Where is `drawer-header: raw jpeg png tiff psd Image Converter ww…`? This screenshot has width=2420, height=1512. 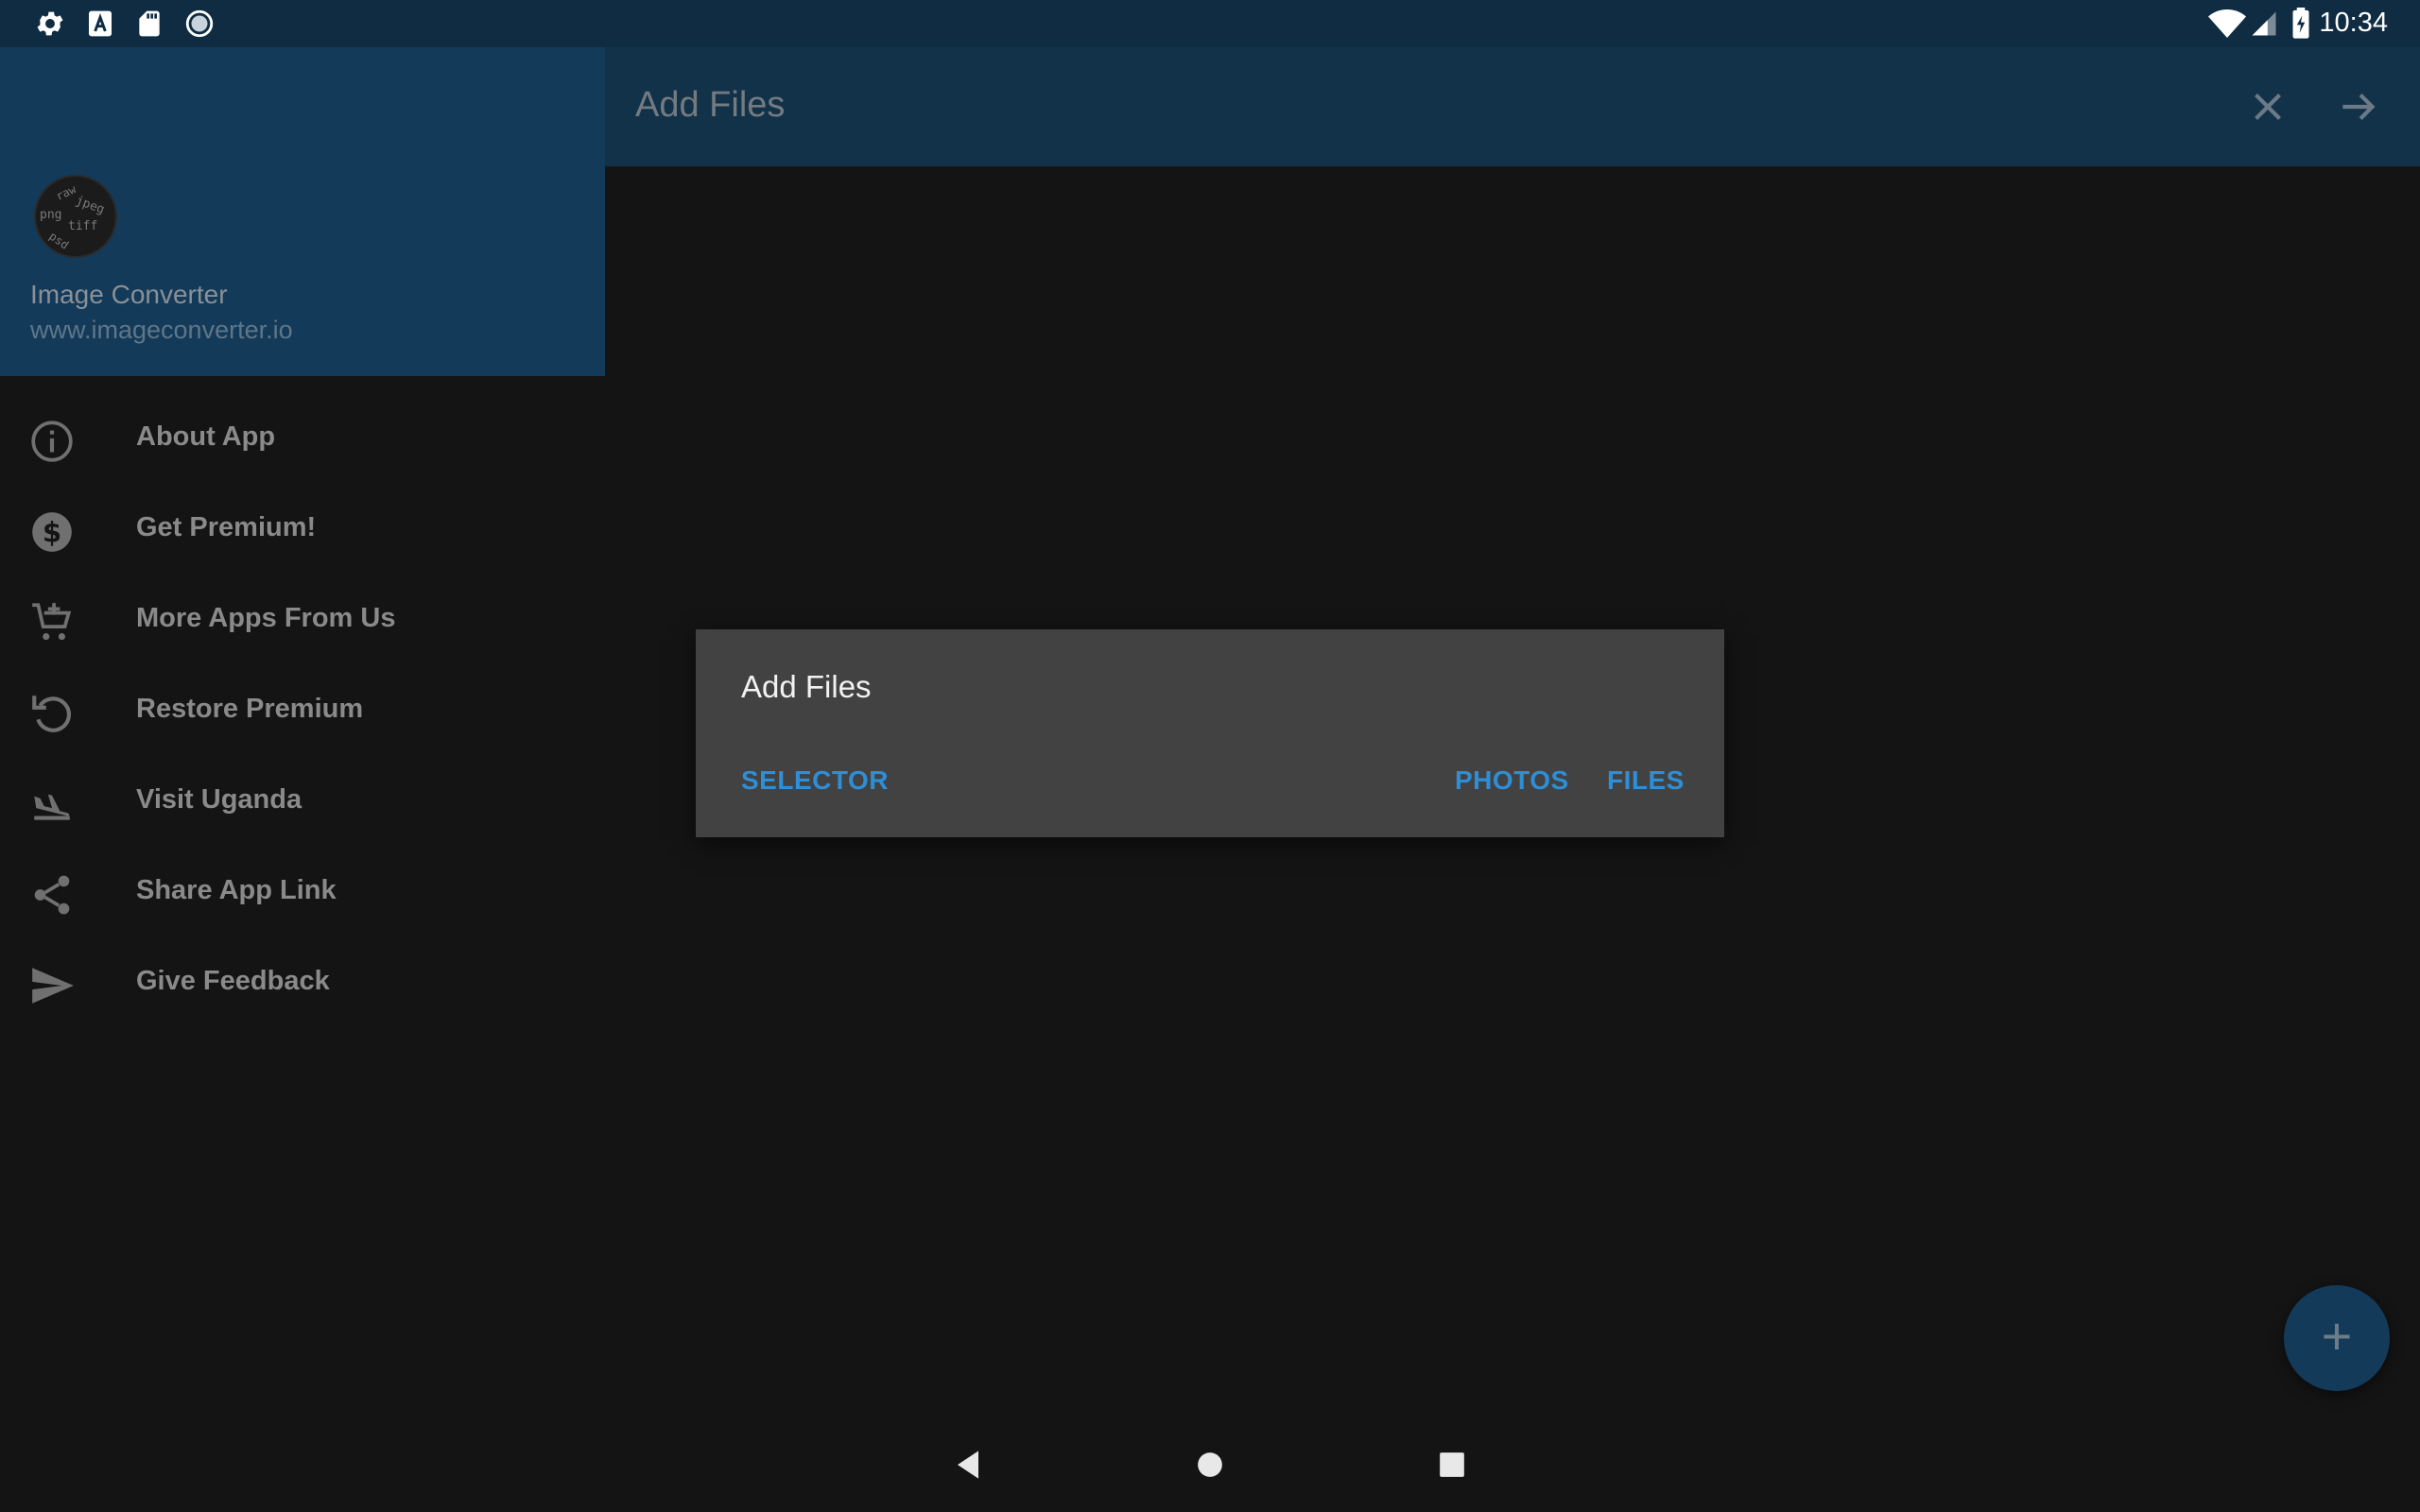
drawer-header: raw jpeg png tiff psd Image Converter ww… is located at coordinates (302, 188).